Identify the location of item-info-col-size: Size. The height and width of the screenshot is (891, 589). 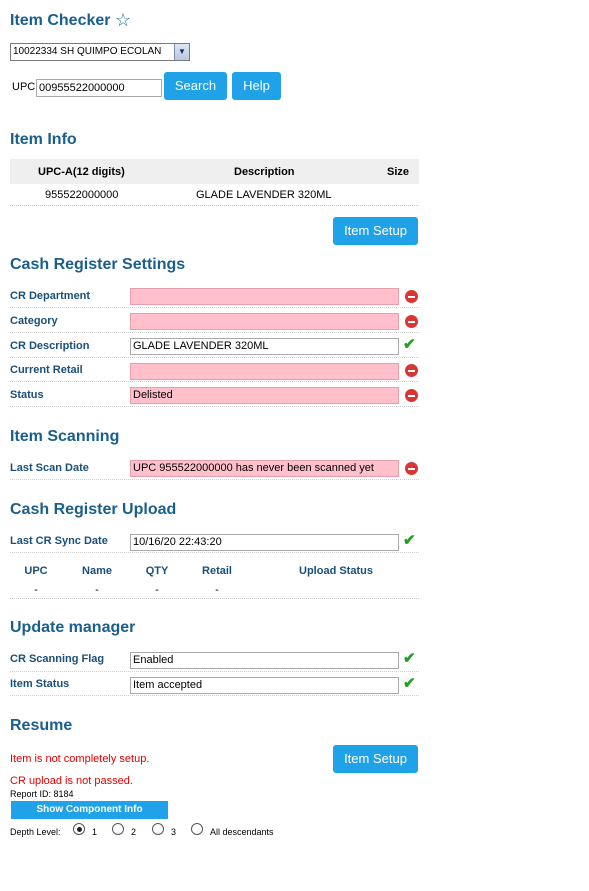
(398, 172).